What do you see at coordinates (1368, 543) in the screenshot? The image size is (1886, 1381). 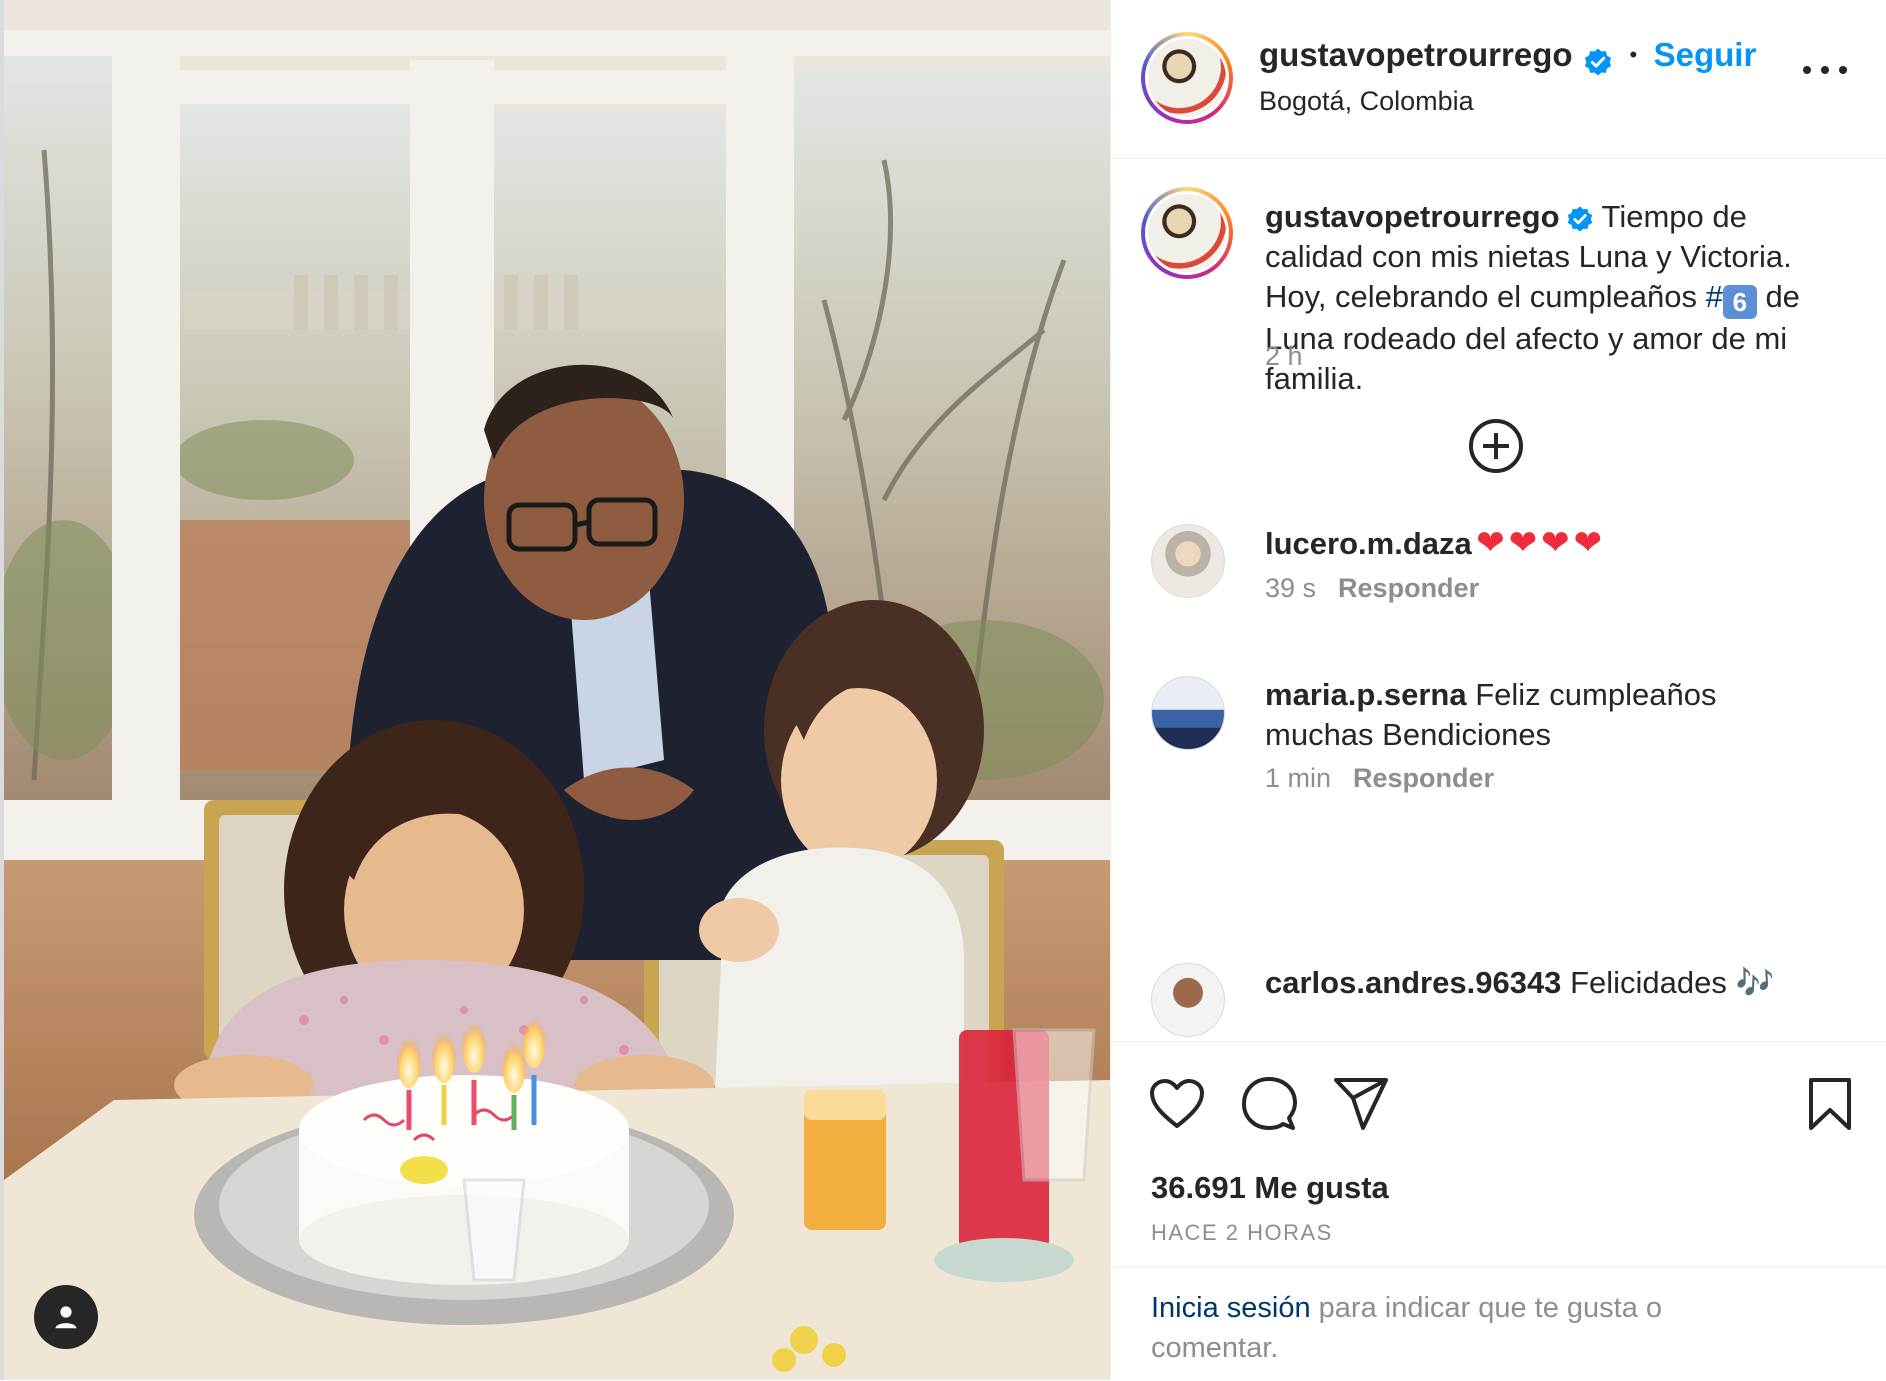 I see `comment-username: lucero.m.daza` at bounding box center [1368, 543].